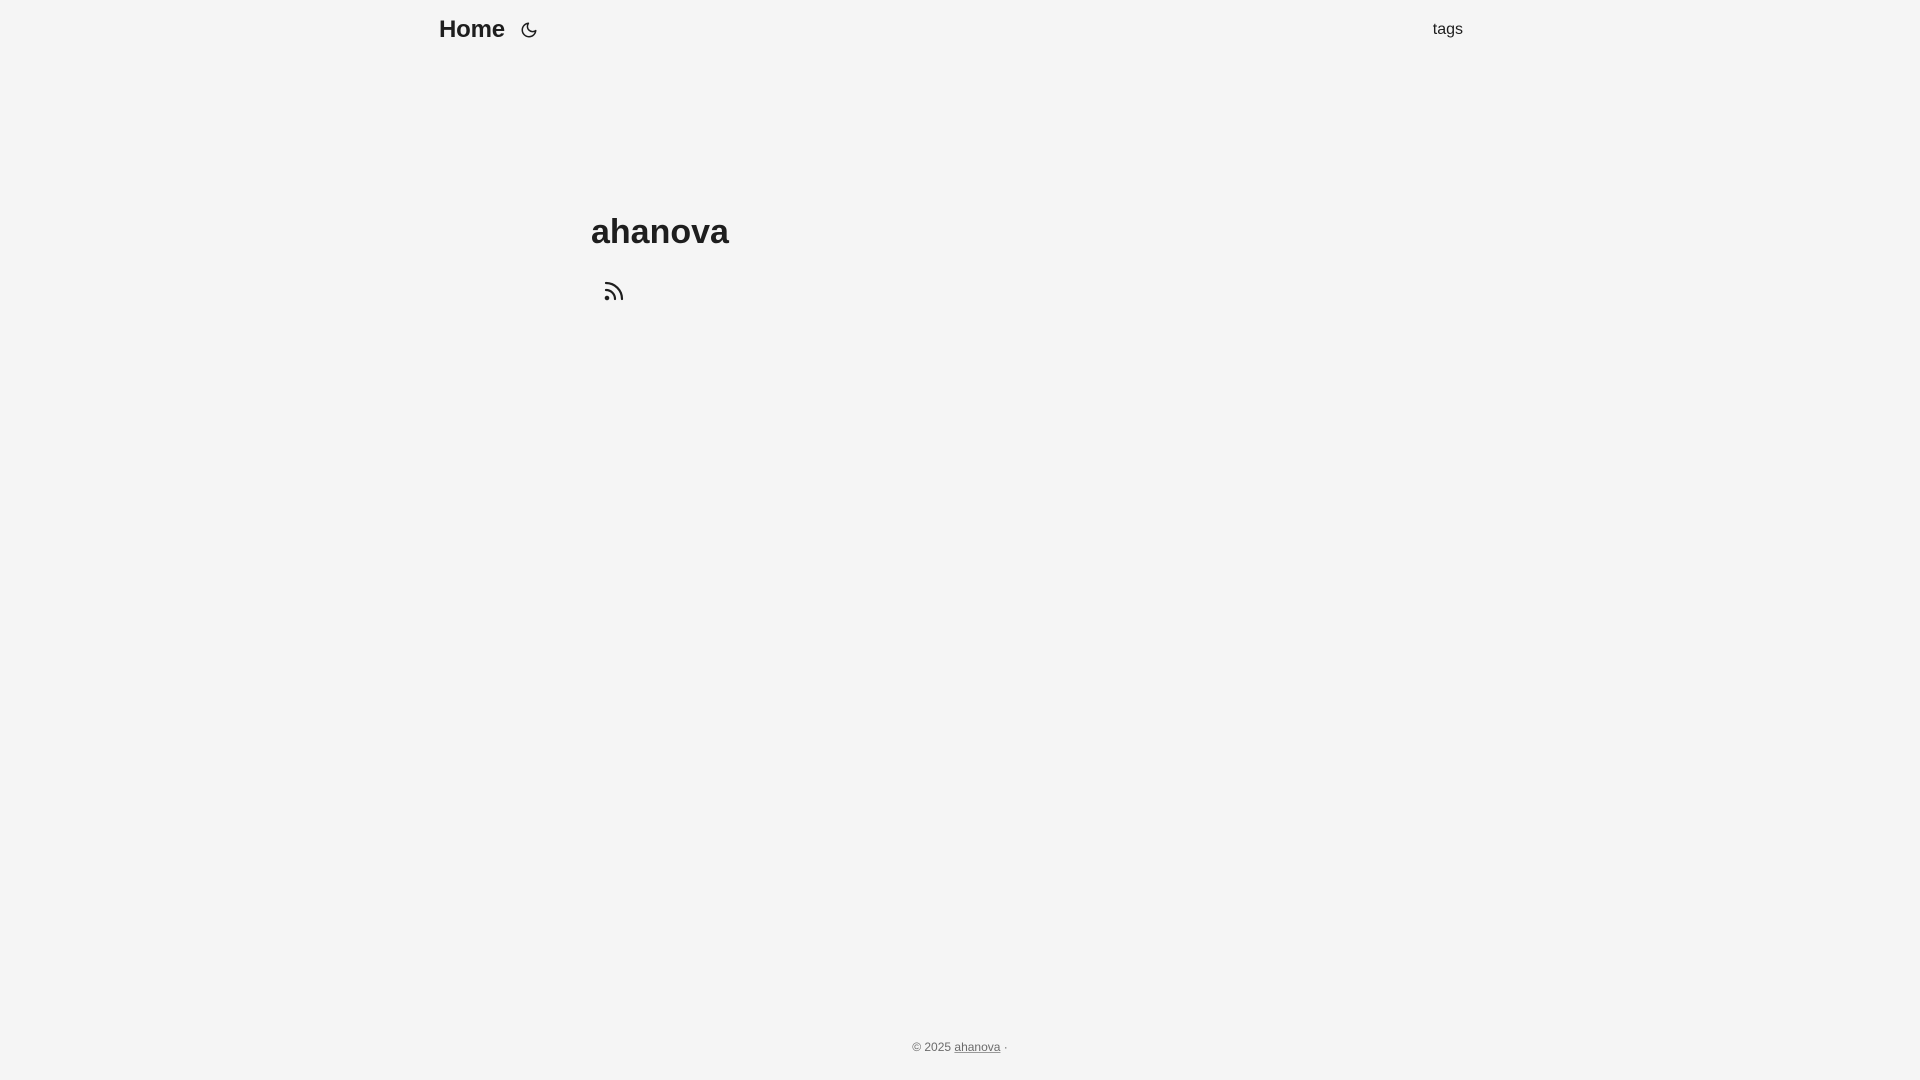  I want to click on menu-item-tags: tags, so click(1448, 30).